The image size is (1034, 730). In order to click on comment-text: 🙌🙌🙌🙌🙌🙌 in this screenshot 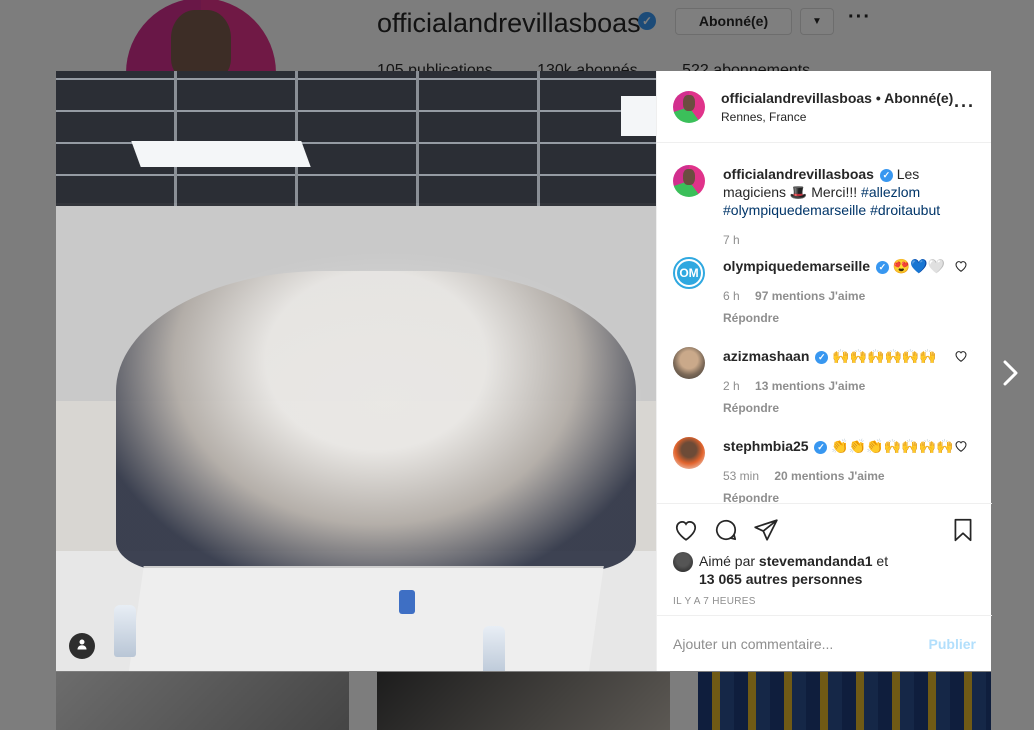, I will do `click(884, 356)`.